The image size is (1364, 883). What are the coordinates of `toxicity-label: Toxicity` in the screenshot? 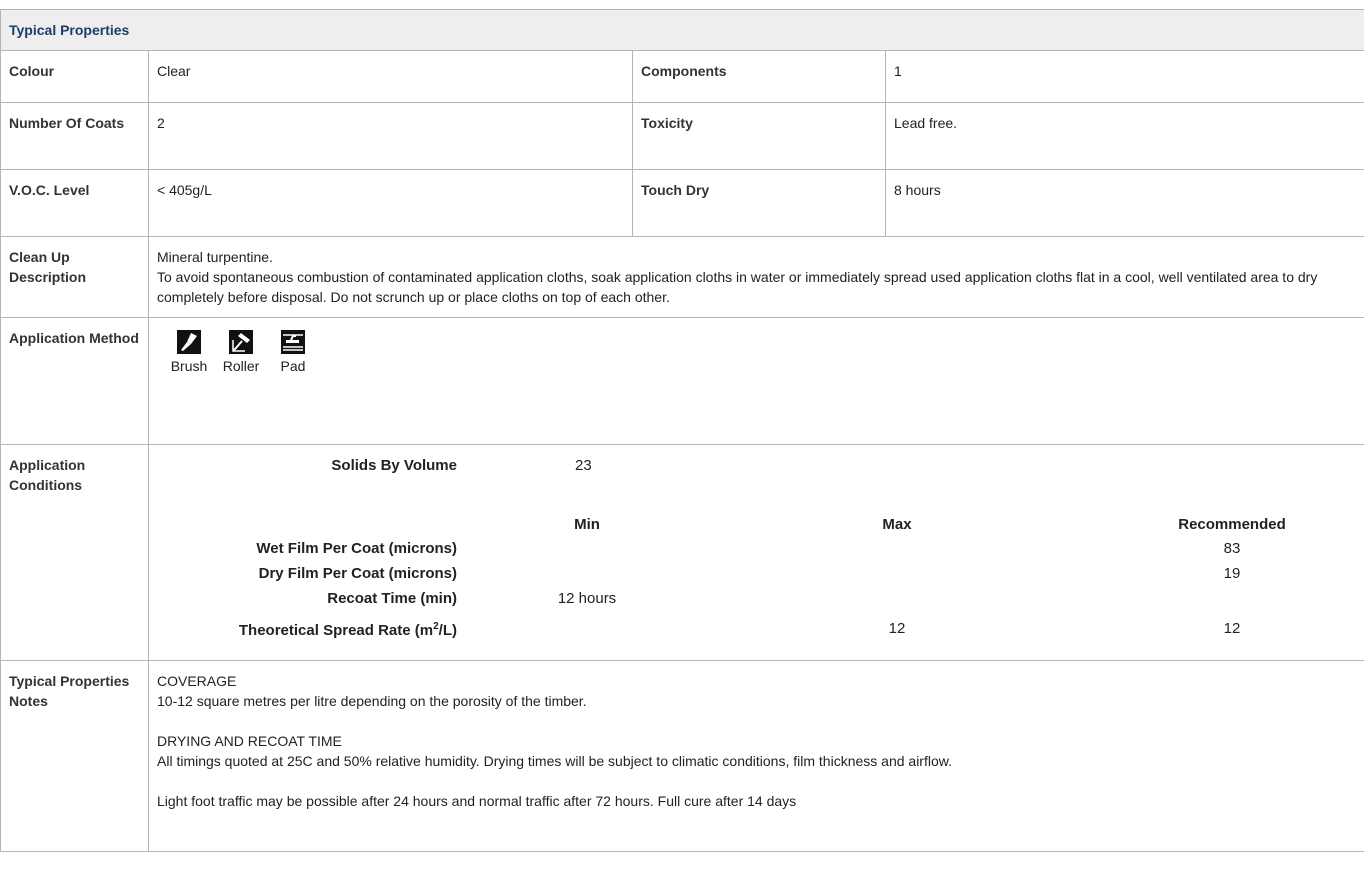 It's located at (759, 136).